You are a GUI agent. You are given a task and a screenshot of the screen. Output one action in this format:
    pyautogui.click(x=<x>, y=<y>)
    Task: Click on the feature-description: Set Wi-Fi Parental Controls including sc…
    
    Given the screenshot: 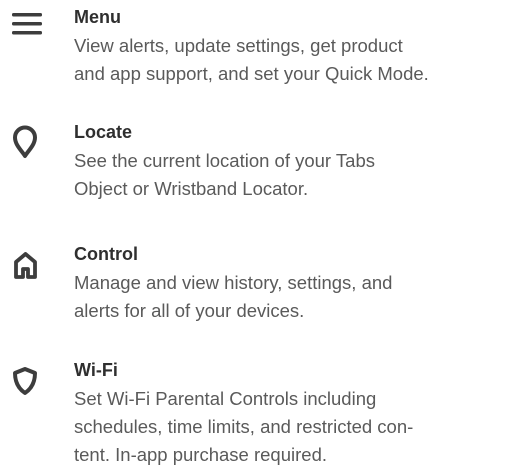 What is the action you would take?
    pyautogui.click(x=244, y=426)
    